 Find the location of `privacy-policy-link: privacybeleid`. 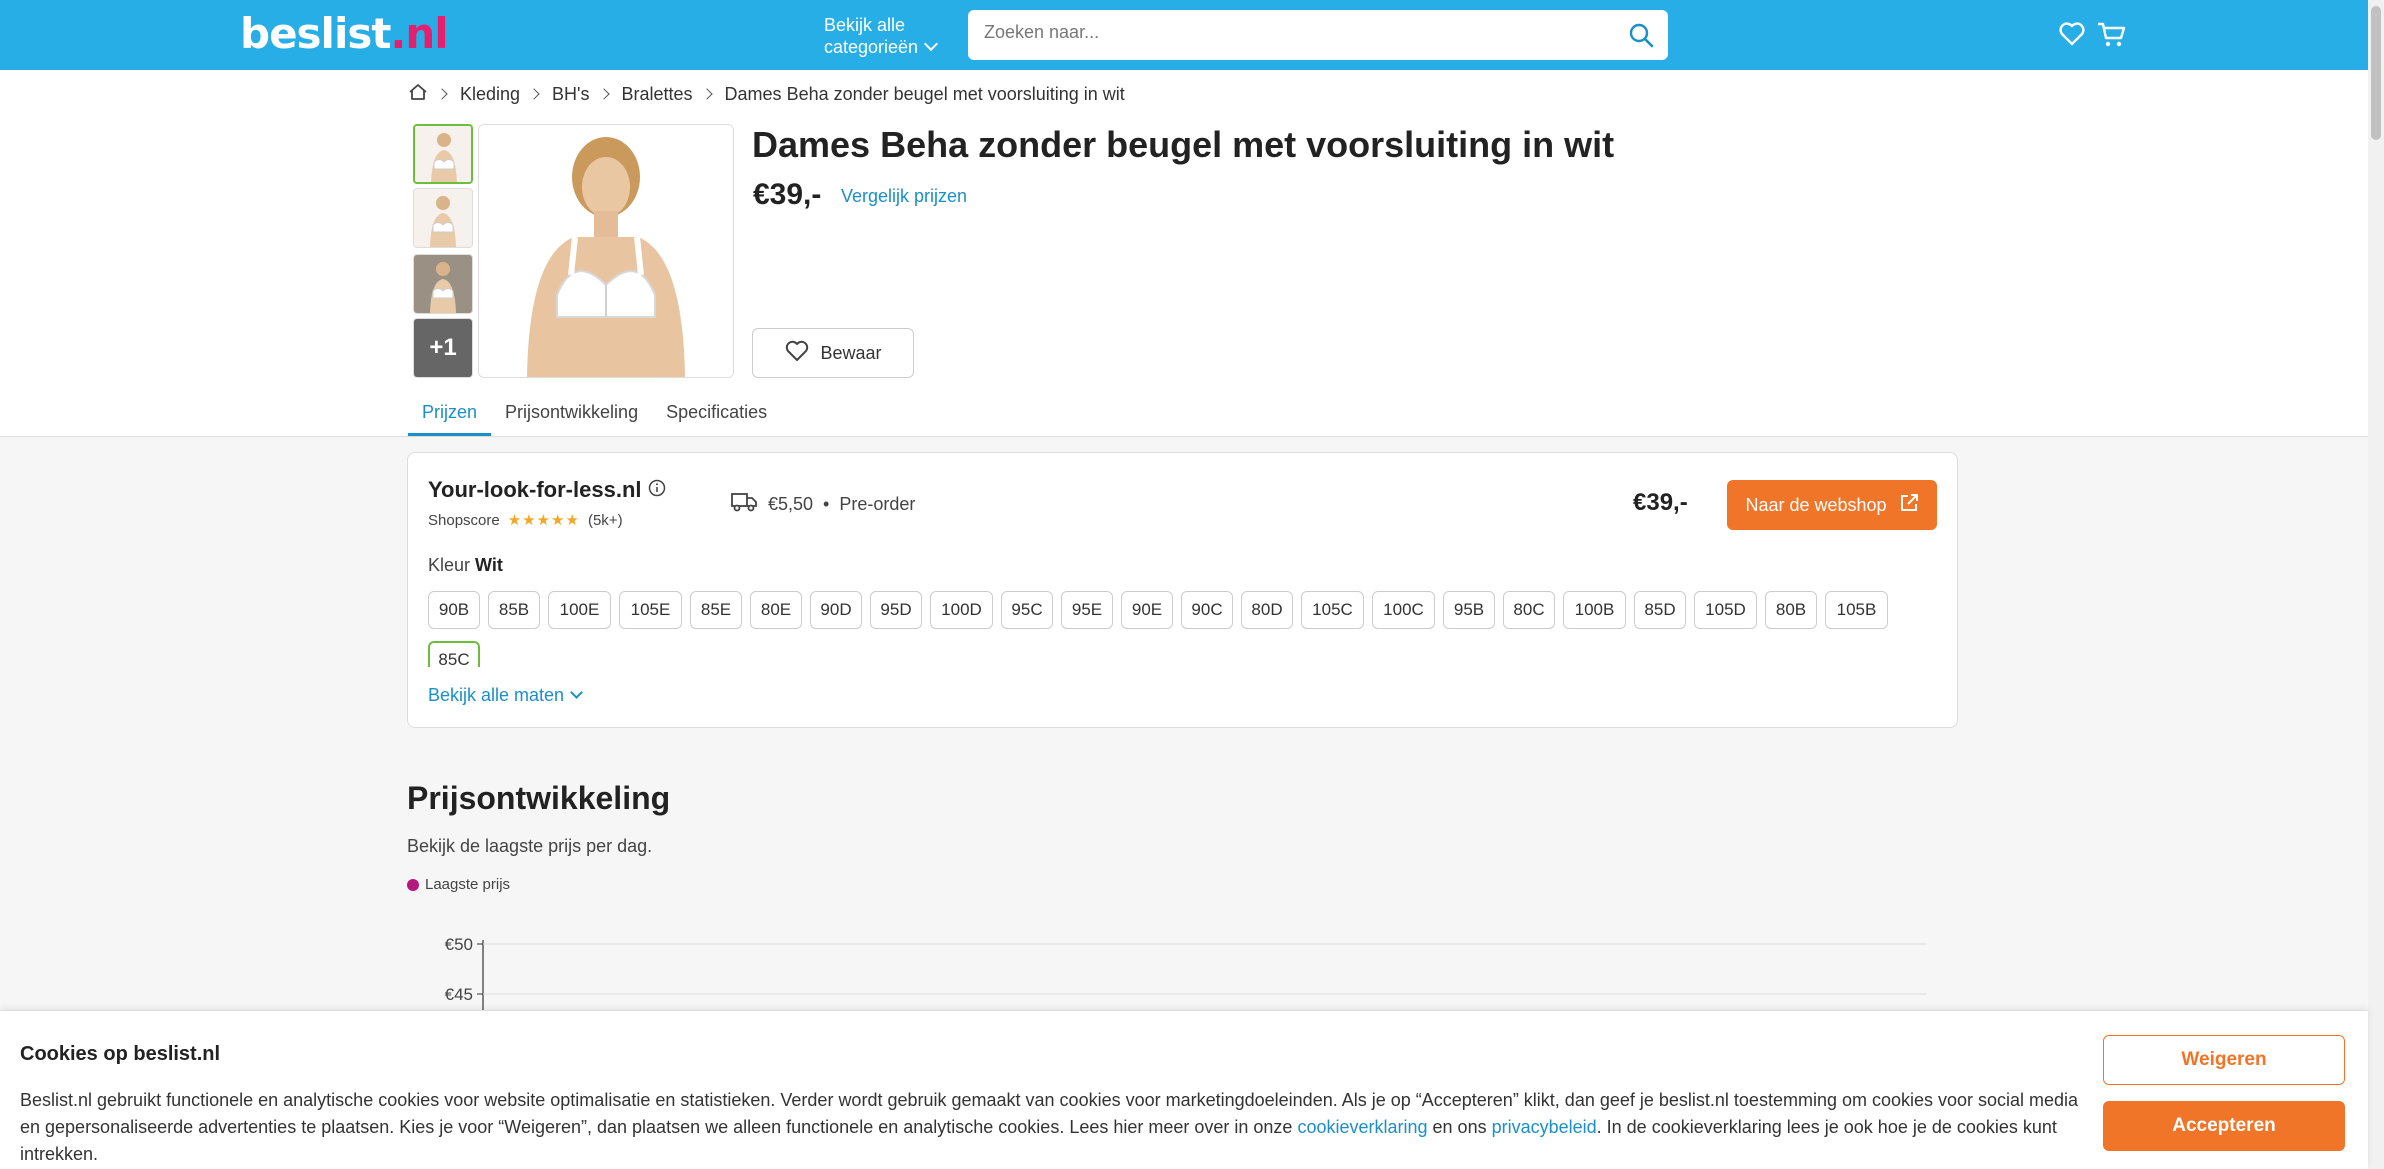

privacy-policy-link: privacybeleid is located at coordinates (1544, 1127).